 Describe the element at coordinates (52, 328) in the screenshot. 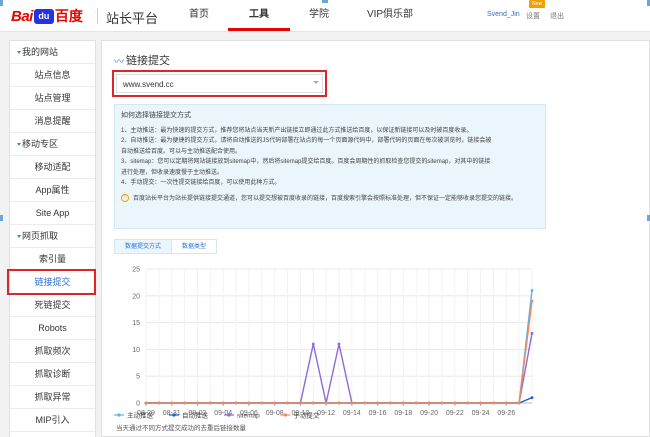

I see `sidebar-item-robots: Robots` at that location.